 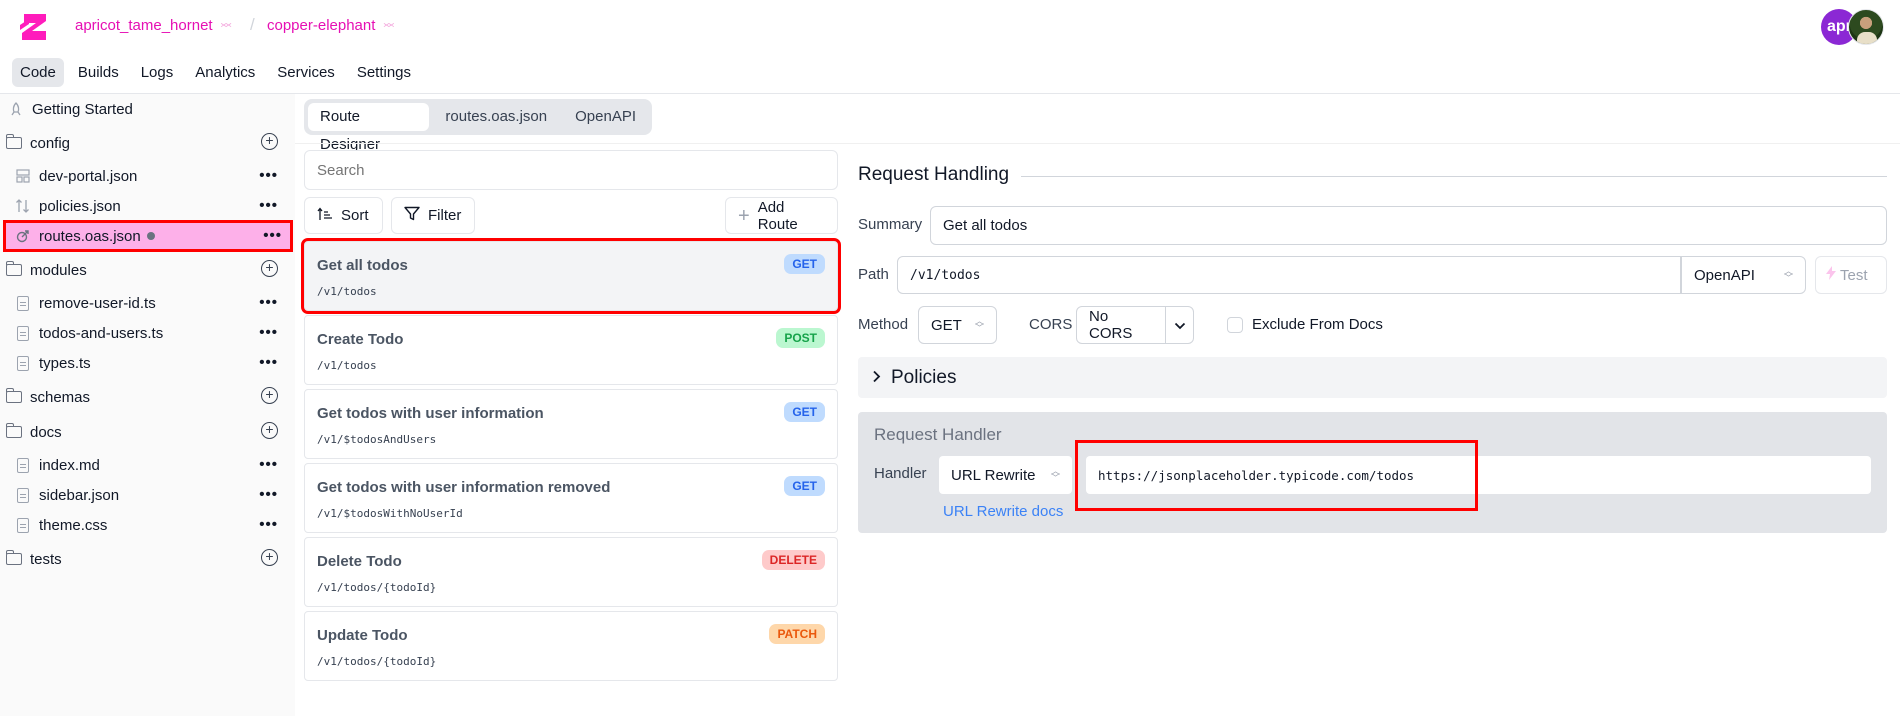 I want to click on handler-type-select: URL Rewrite ︿ ﹀, so click(x=1005, y=475).